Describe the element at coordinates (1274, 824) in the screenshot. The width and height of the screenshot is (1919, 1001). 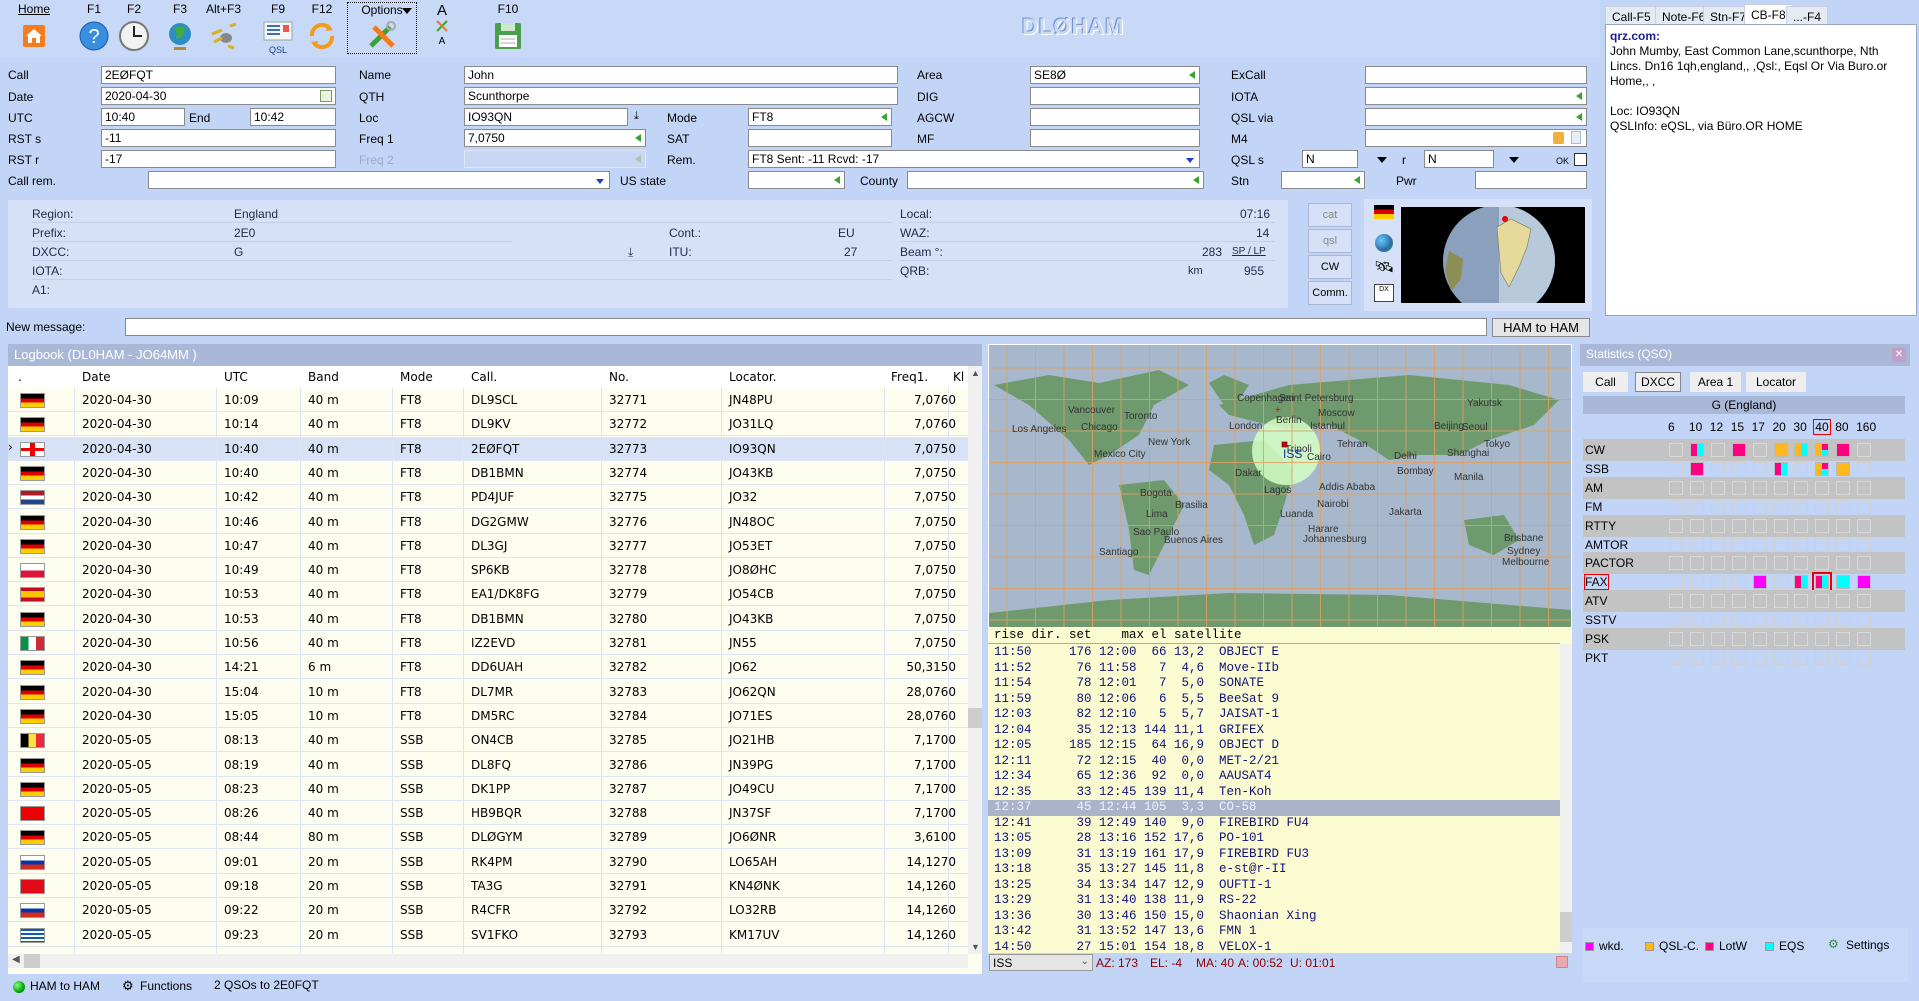
I see `satellite-row: 12:41 39 12:49 140 9,0 FIREBIRD FU4` at that location.